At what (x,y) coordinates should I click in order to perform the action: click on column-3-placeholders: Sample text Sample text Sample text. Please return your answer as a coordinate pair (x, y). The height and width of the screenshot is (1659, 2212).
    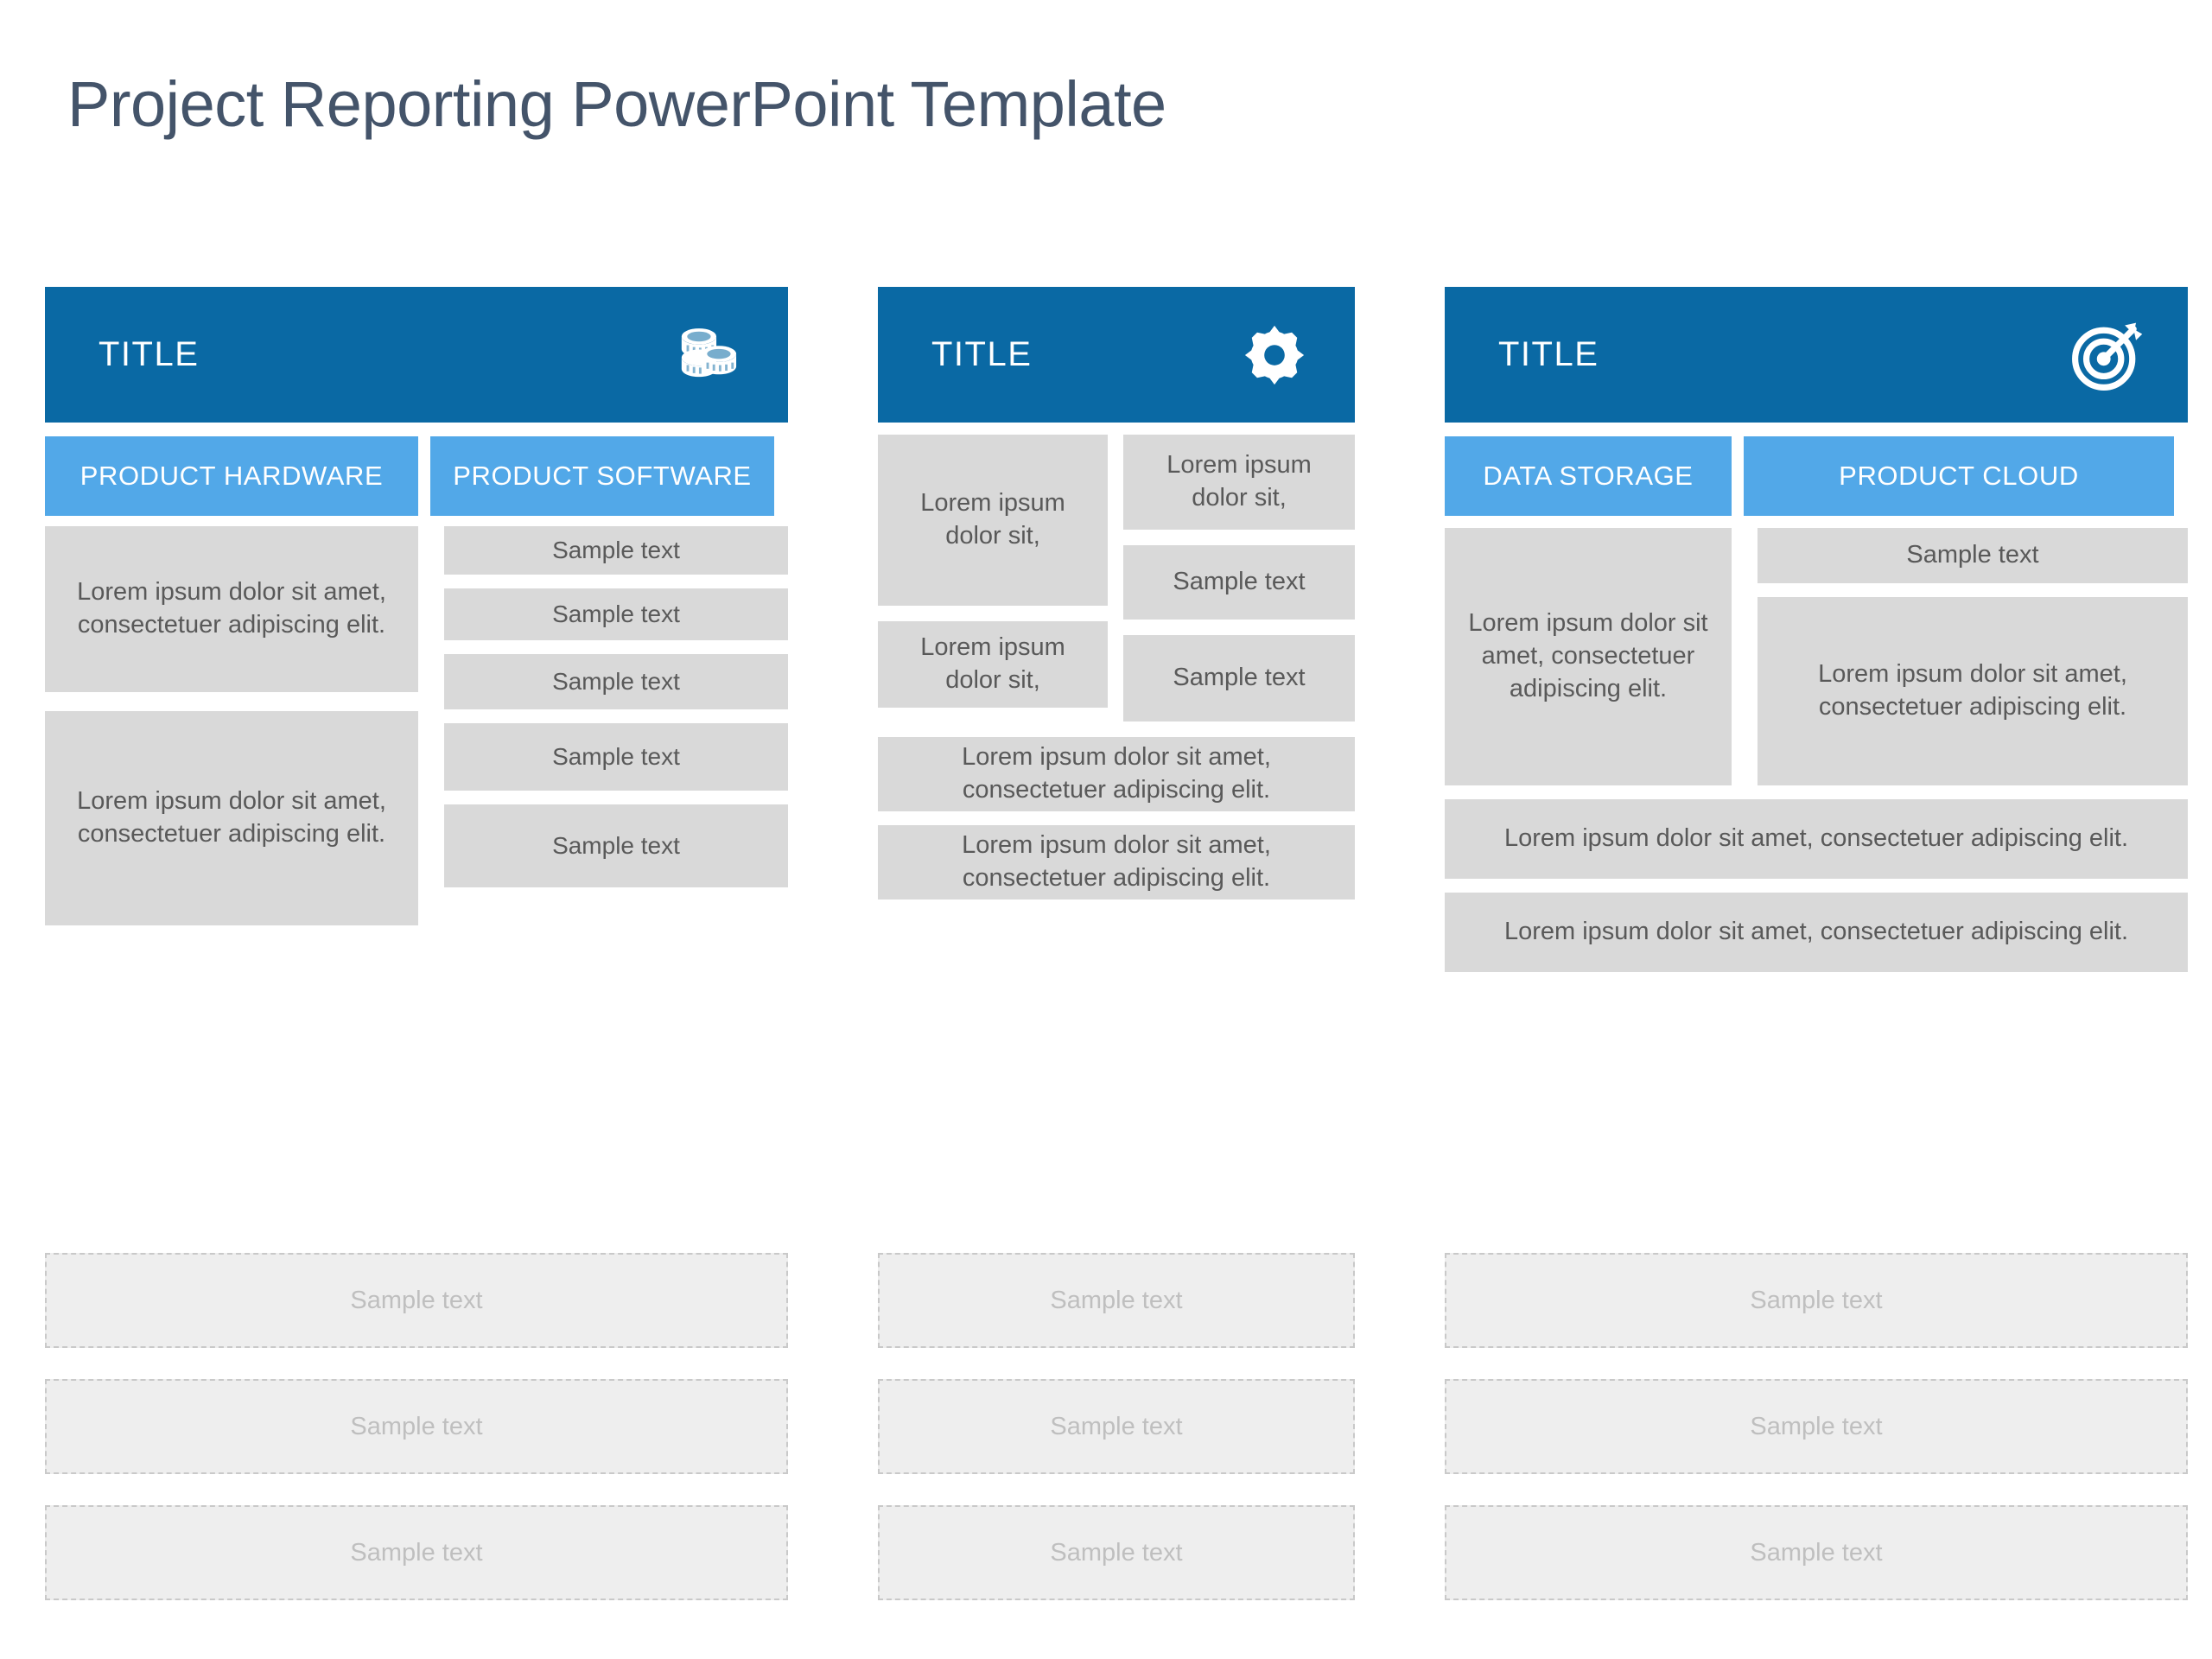
    Looking at the image, I should click on (1816, 1426).